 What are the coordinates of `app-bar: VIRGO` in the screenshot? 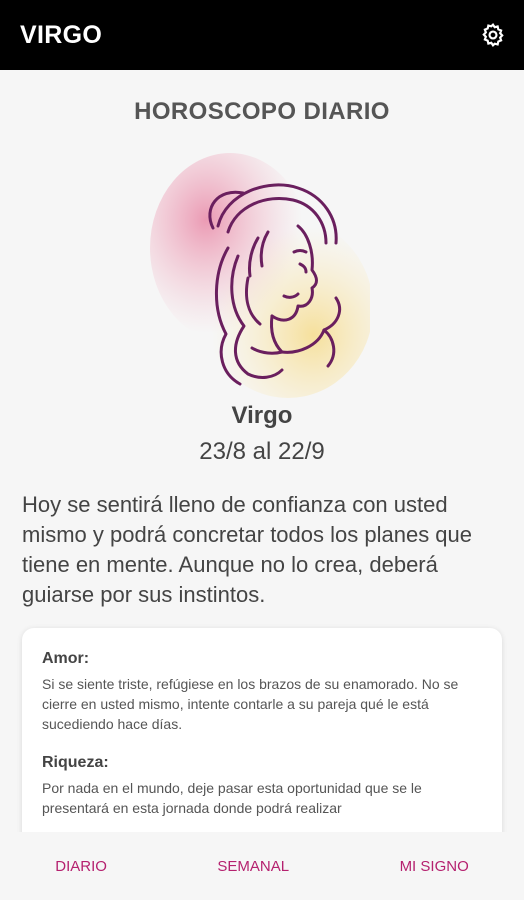 It's located at (262, 35).